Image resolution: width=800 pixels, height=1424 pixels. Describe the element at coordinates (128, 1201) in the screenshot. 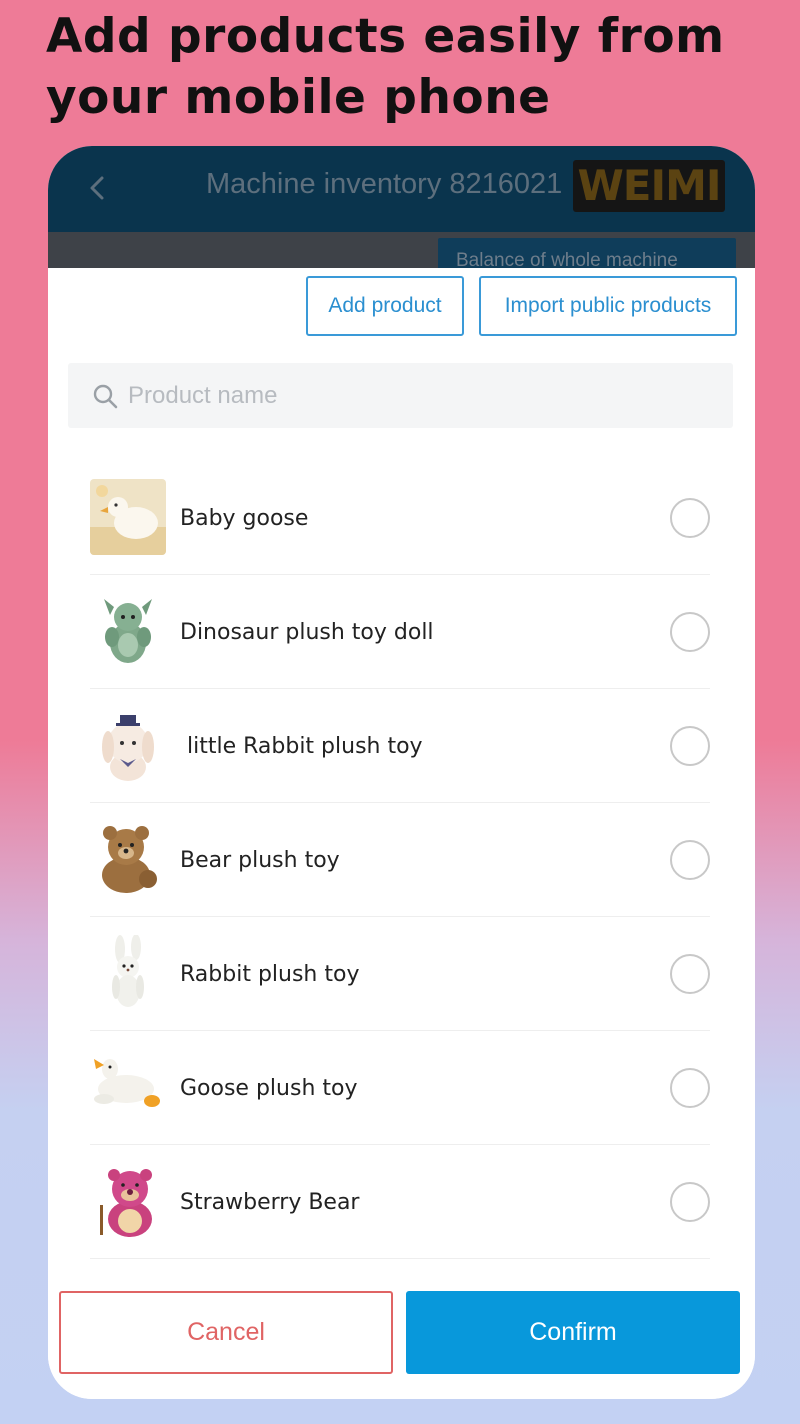

I see `strawberry-bear-image` at that location.